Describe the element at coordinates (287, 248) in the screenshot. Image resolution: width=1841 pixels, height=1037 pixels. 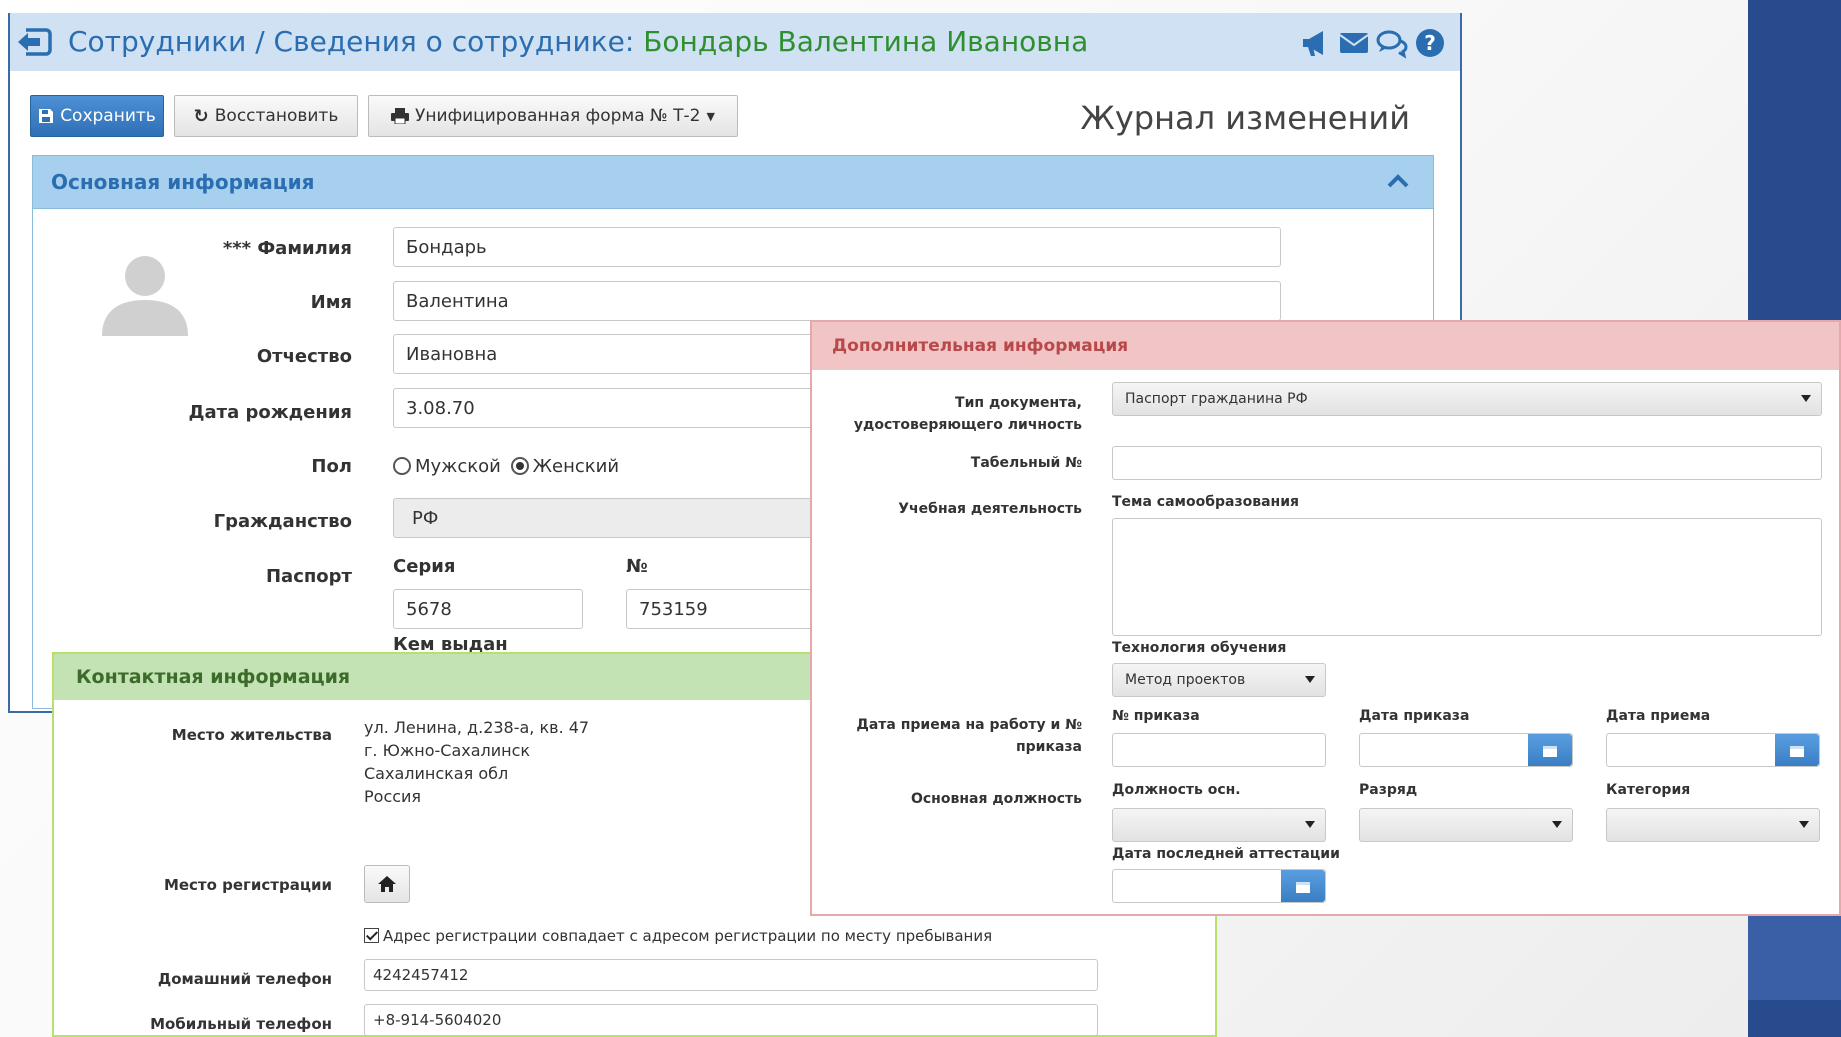
I see `surname-label: *** Фамилия` at that location.